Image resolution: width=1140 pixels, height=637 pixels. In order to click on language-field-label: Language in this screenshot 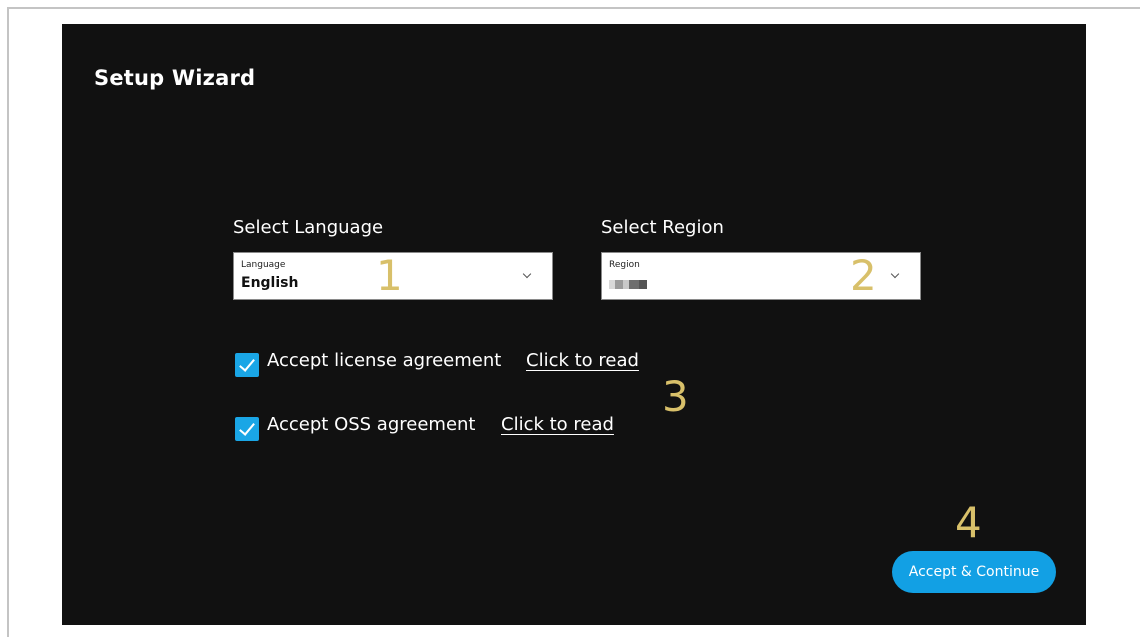, I will do `click(263, 265)`.